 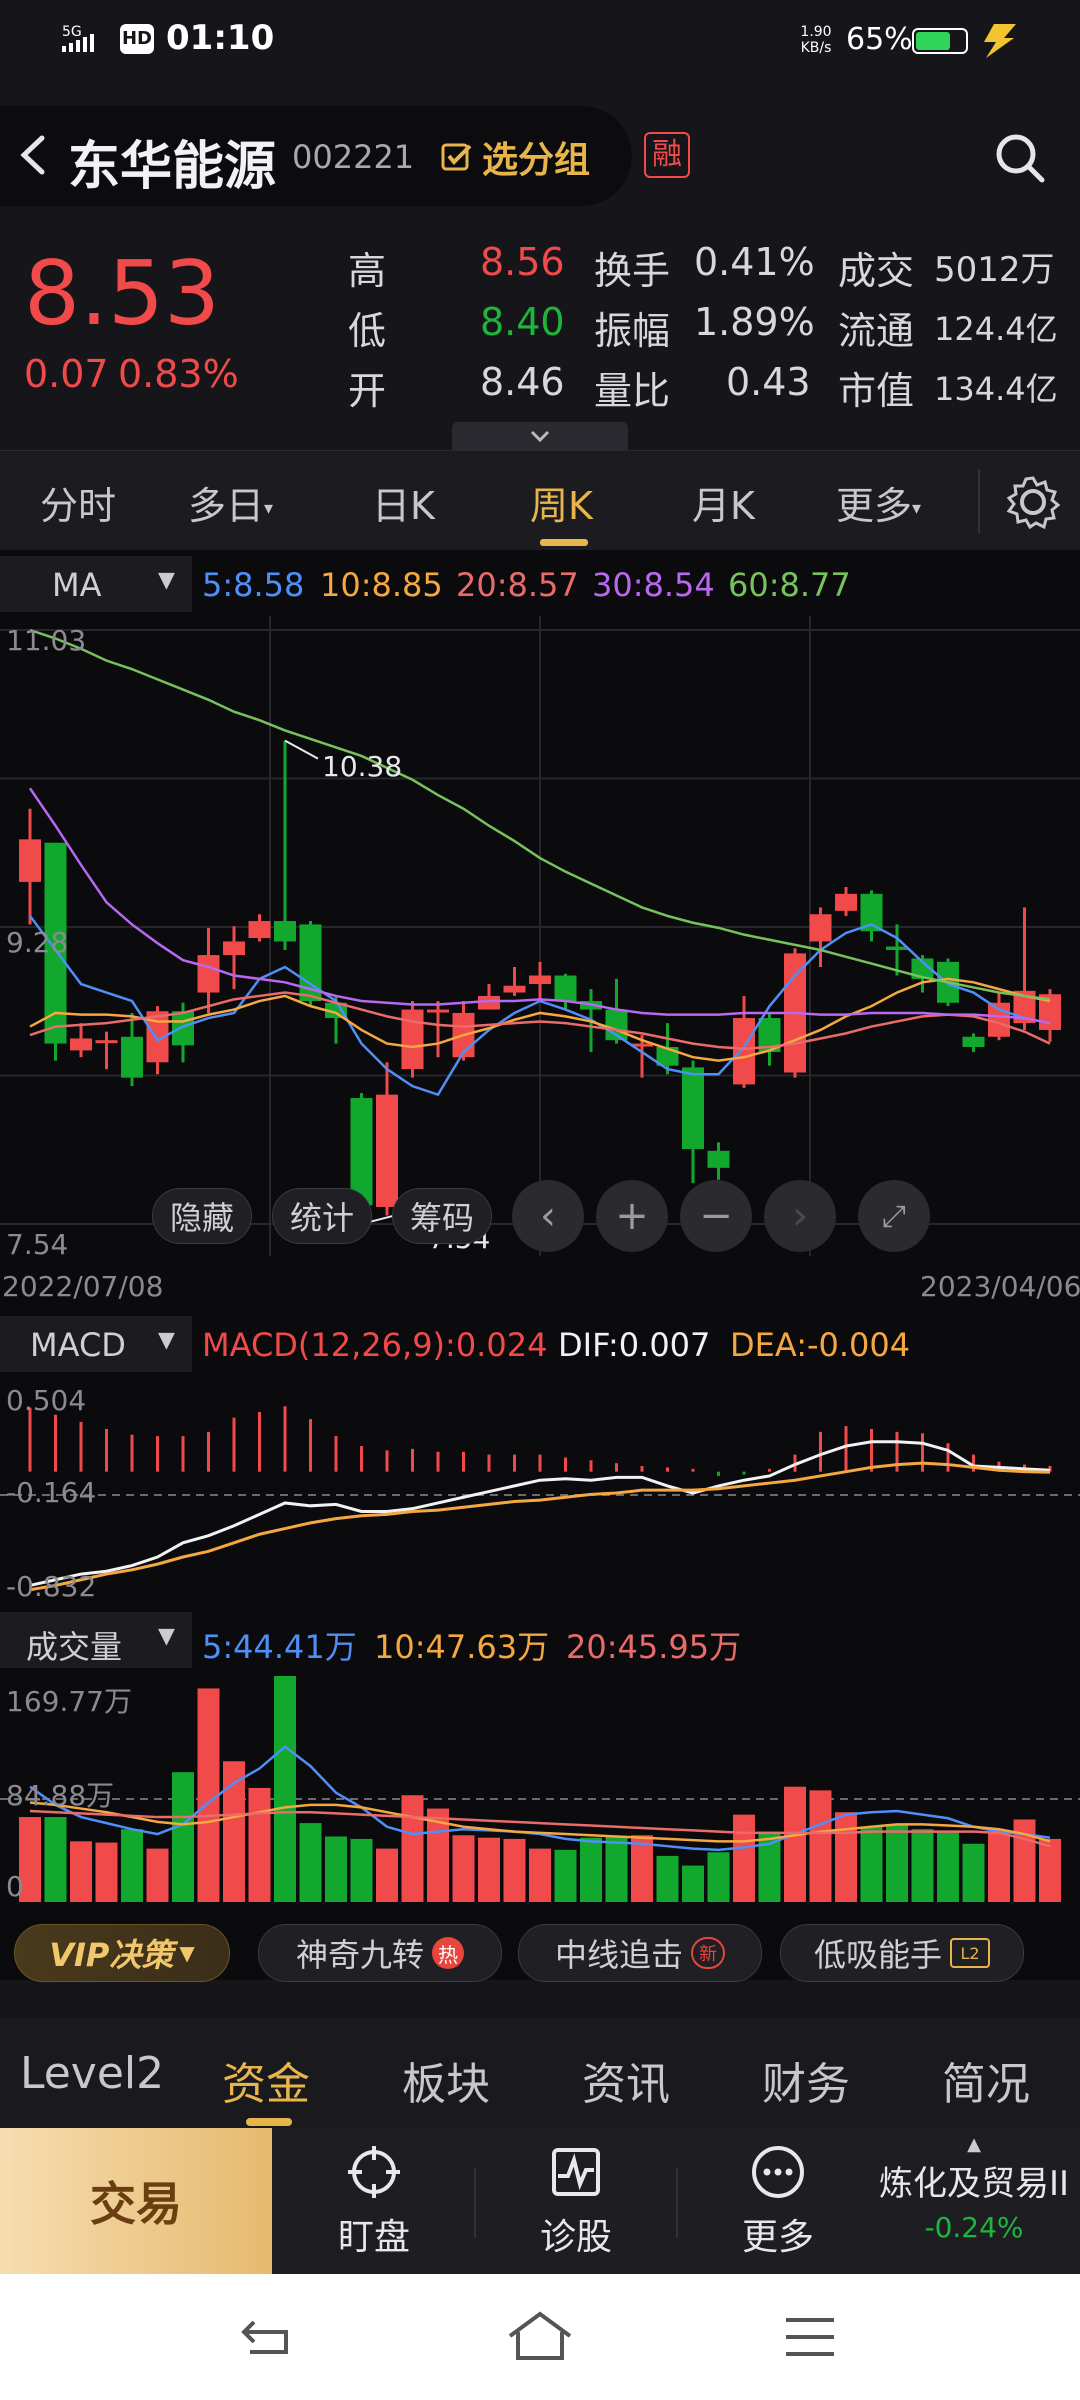 What do you see at coordinates (96, 584) in the screenshot?
I see `ma-selector: MA ▼` at bounding box center [96, 584].